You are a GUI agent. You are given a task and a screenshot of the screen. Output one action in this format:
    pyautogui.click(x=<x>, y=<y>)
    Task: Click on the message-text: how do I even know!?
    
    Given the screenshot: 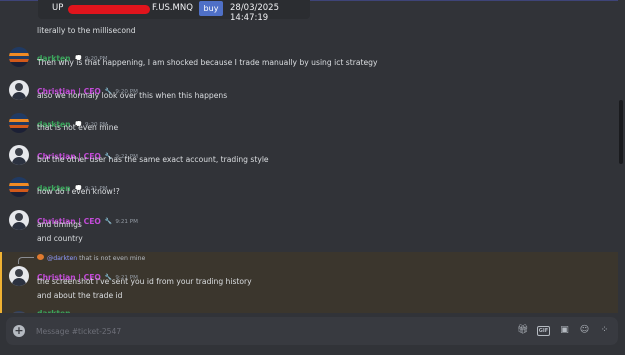 What is the action you would take?
    pyautogui.click(x=78, y=191)
    